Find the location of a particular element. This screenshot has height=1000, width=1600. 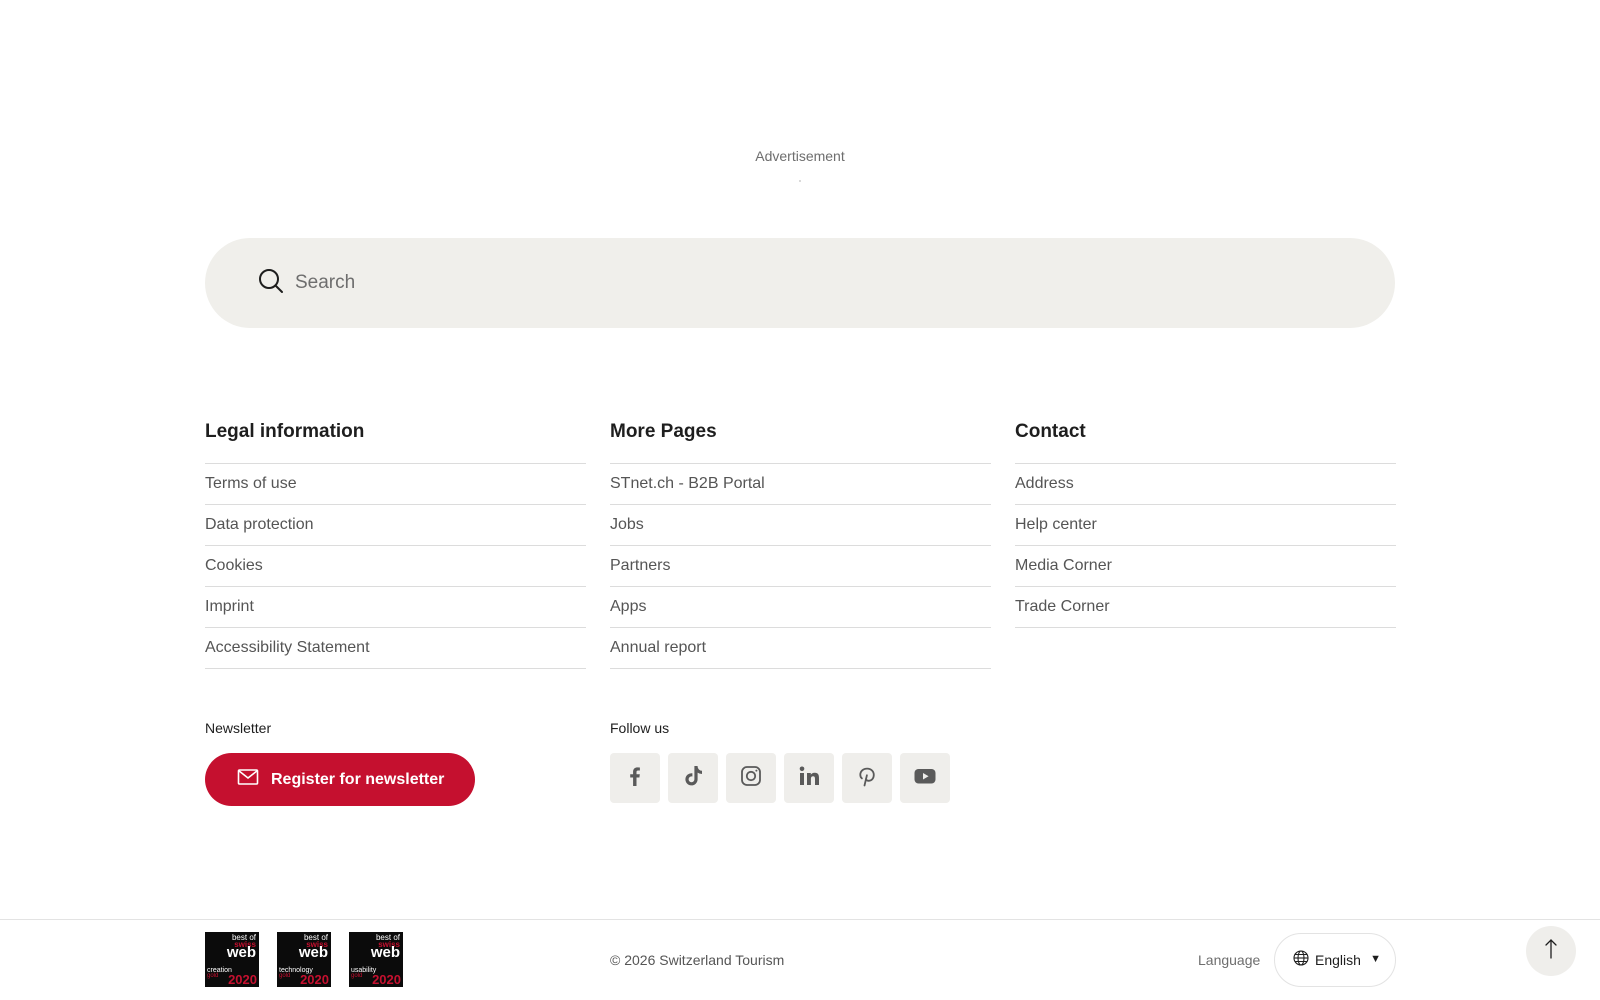

footer-link-cookies: Cookies is located at coordinates (395, 566).